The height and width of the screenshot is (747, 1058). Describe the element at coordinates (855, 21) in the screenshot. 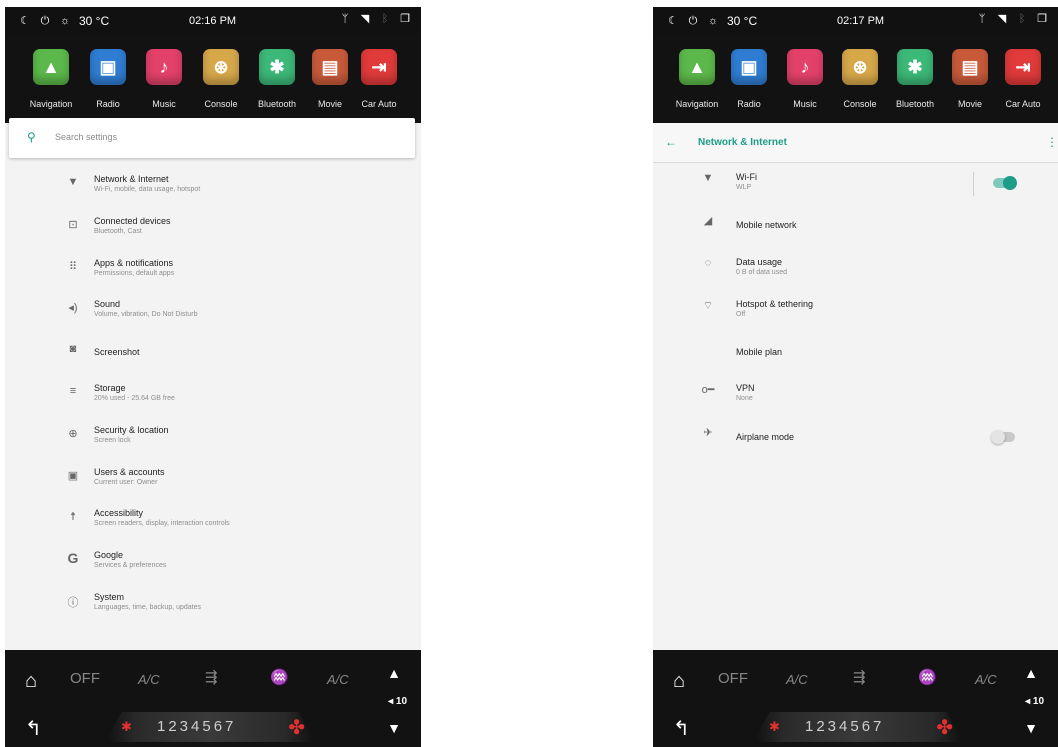

I see `status-bar: ☾ ⏻ ☼ 30 °C 02:17 PM ᛘ ◥ ᛒ ❐` at that location.